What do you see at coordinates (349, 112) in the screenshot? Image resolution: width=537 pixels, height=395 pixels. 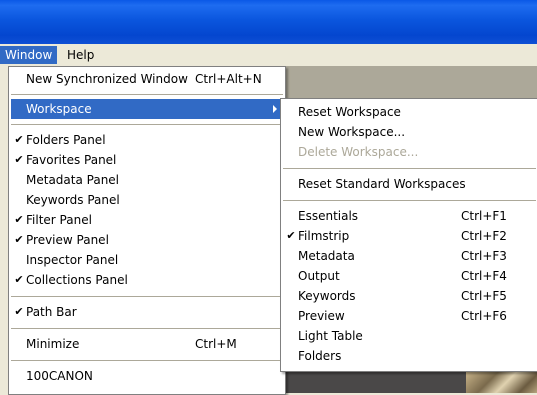 I see `menu-item-label: Reset Workspace` at bounding box center [349, 112].